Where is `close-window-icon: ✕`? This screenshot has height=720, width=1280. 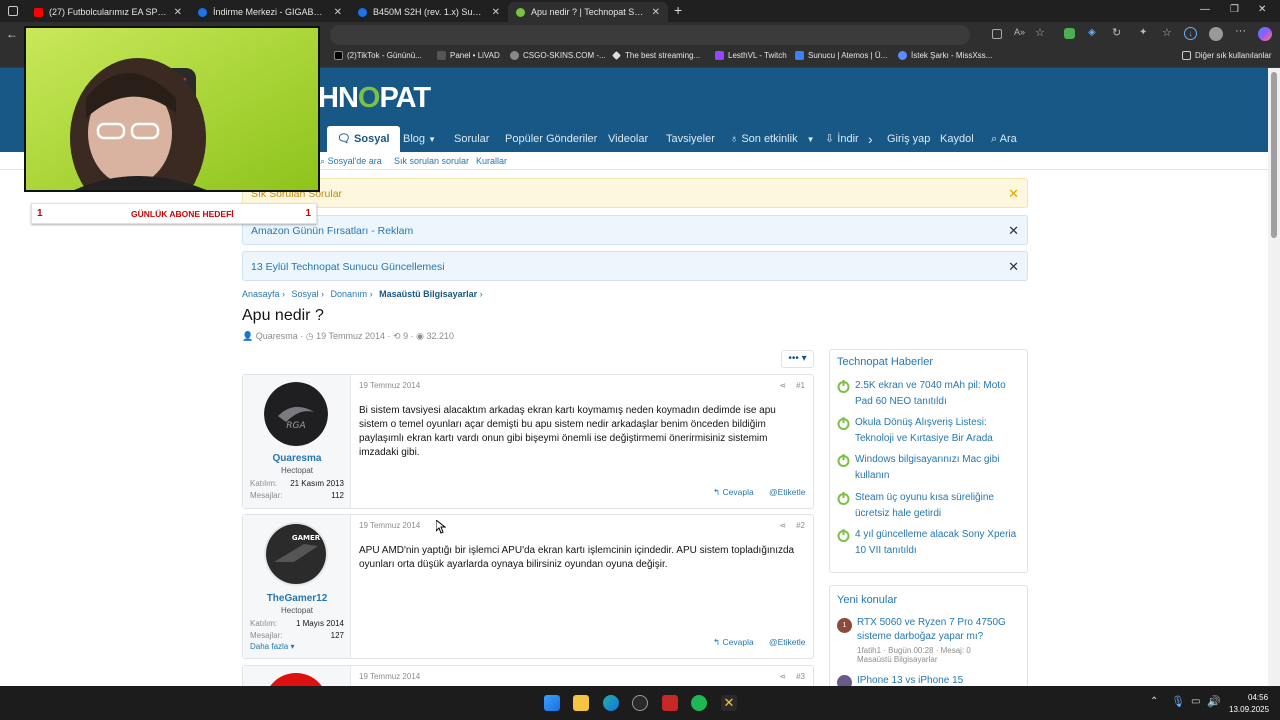
close-window-icon: ✕ is located at coordinates (1262, 9).